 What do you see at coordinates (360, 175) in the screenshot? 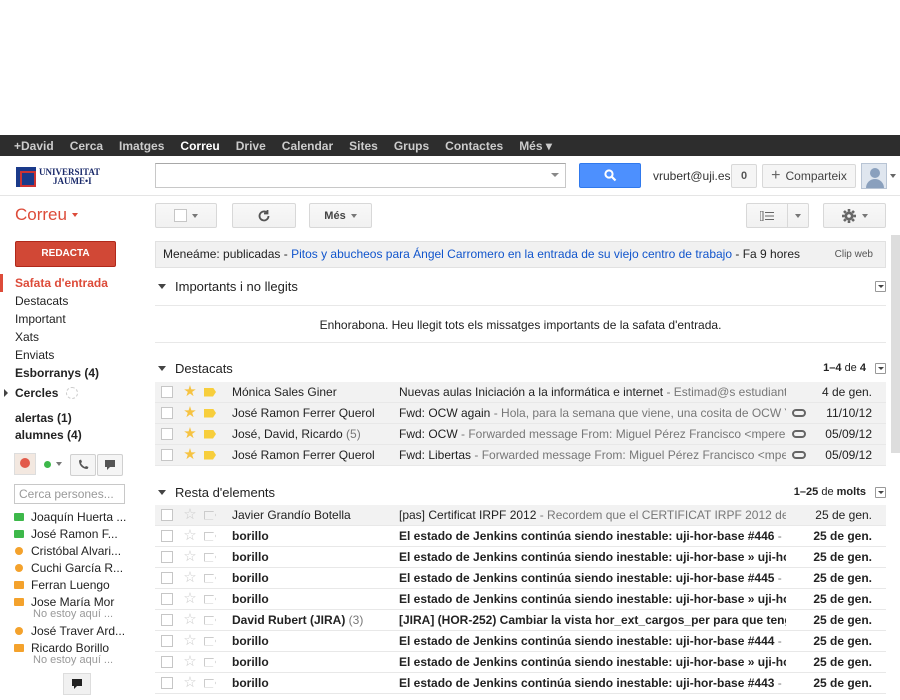
I see `search-input` at bounding box center [360, 175].